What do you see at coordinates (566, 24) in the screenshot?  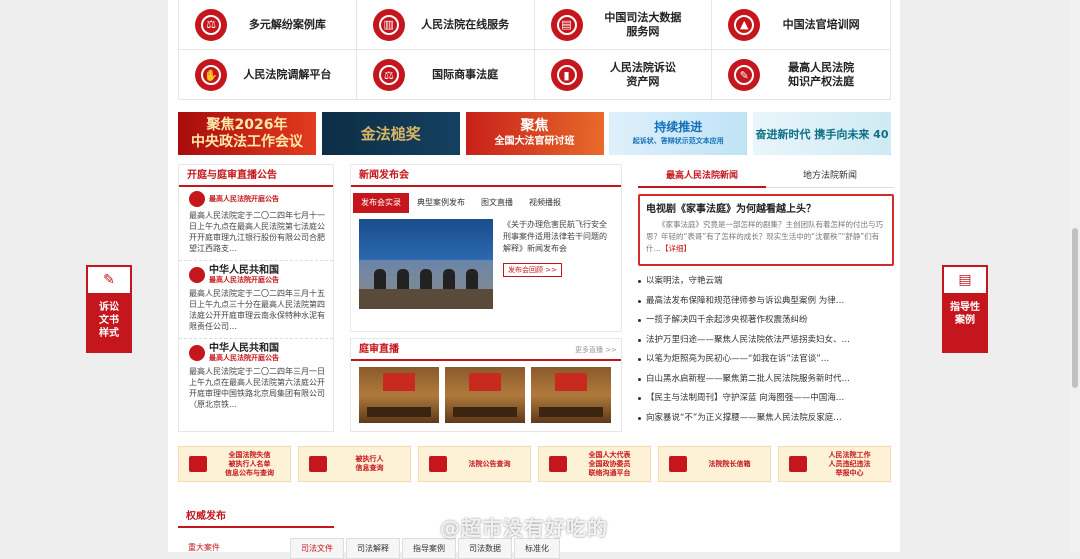 I see `data-icon: ▤` at bounding box center [566, 24].